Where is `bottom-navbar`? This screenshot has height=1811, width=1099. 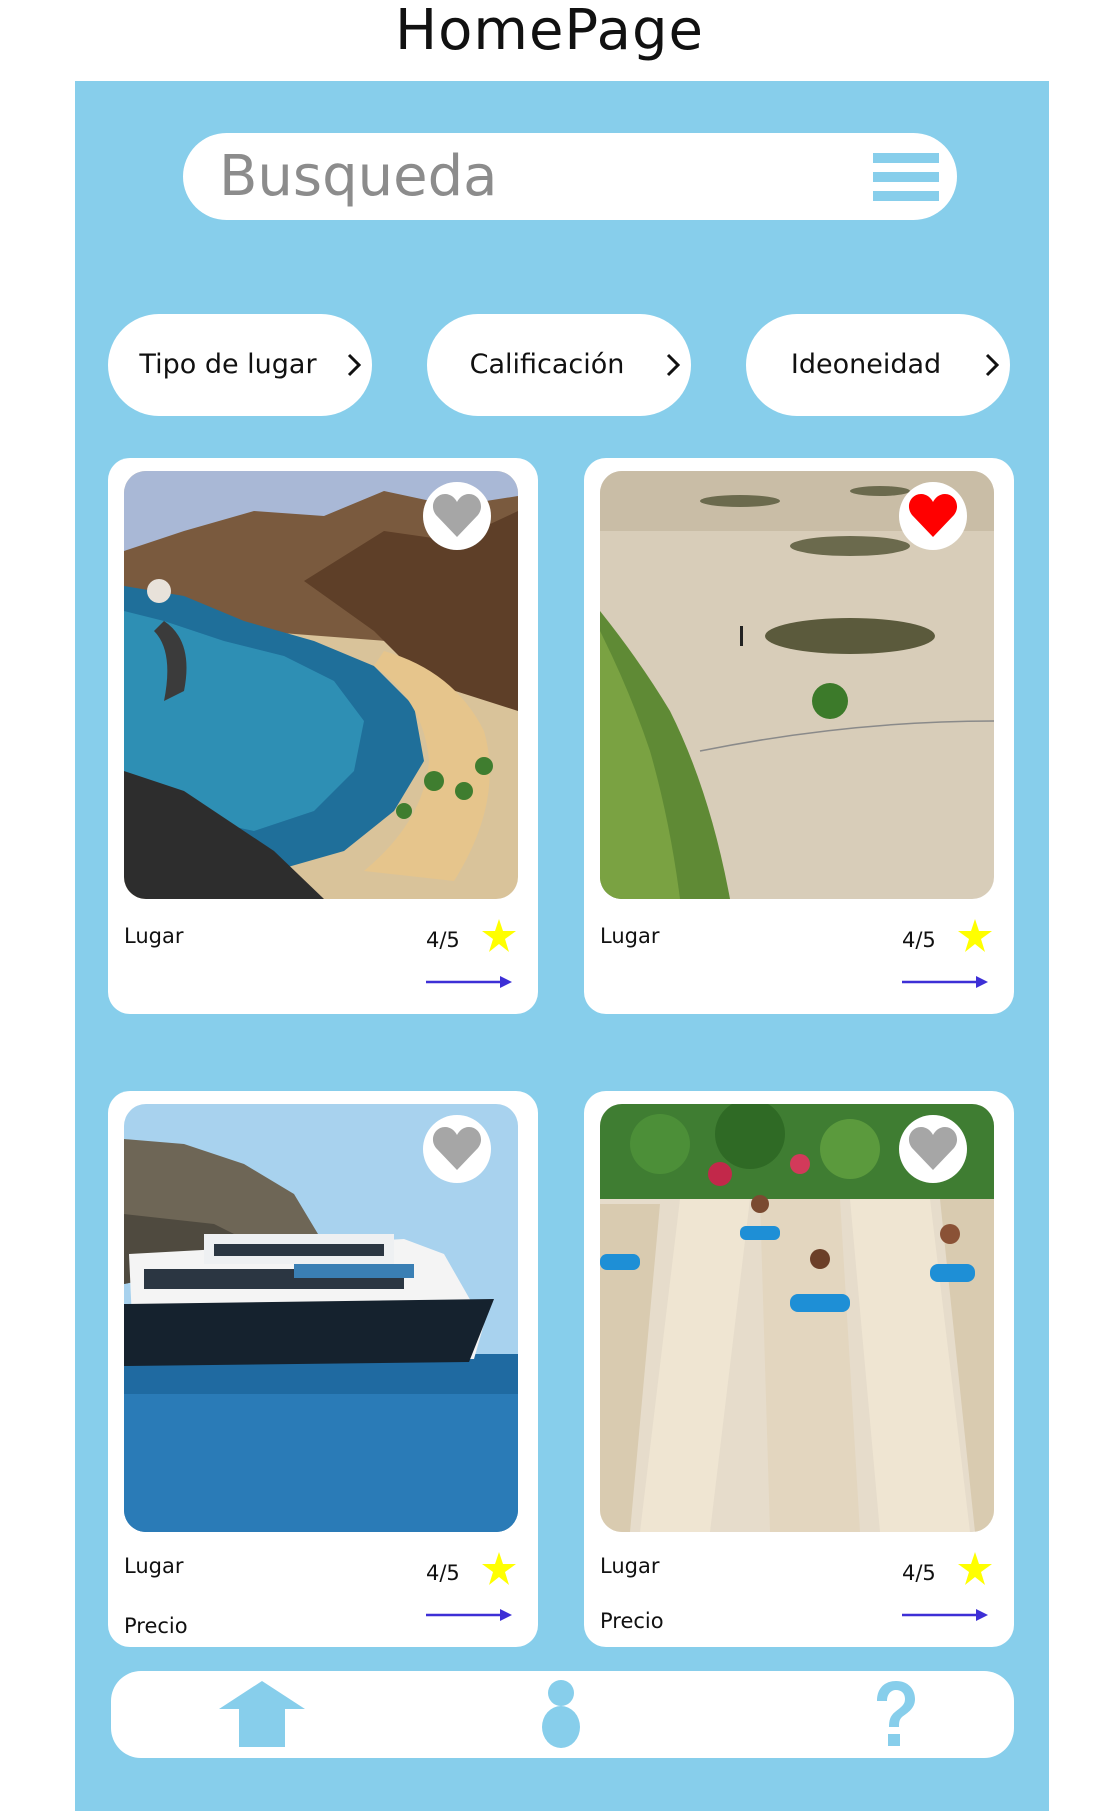
bottom-navbar is located at coordinates (562, 1714).